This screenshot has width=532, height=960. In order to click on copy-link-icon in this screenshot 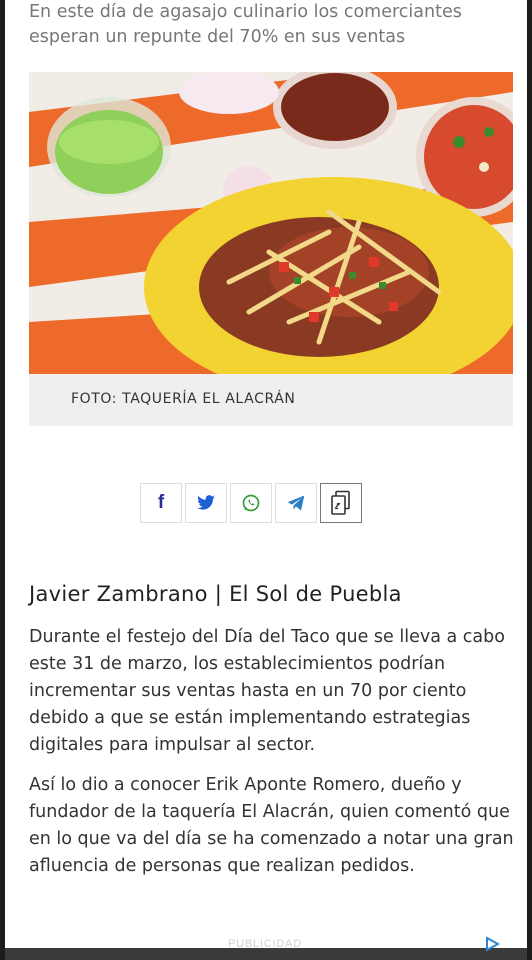, I will do `click(340, 502)`.